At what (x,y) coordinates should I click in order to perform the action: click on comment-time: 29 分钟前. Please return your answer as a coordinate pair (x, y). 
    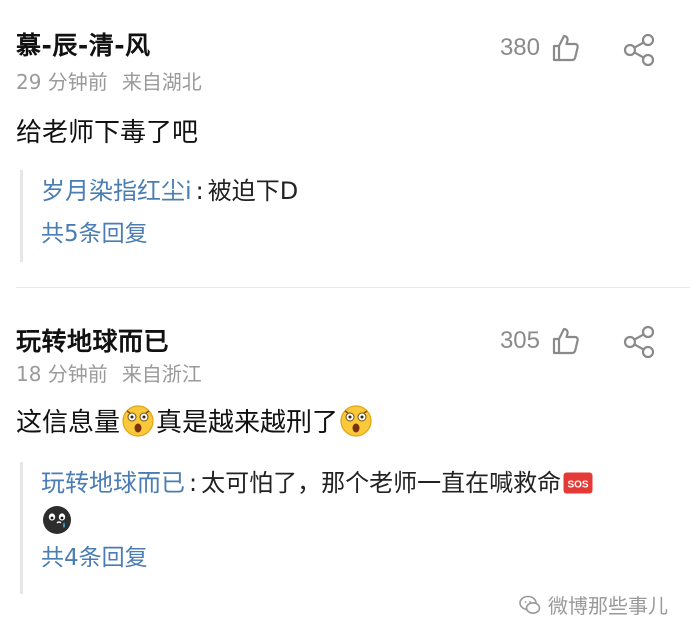
    Looking at the image, I should click on (62, 82).